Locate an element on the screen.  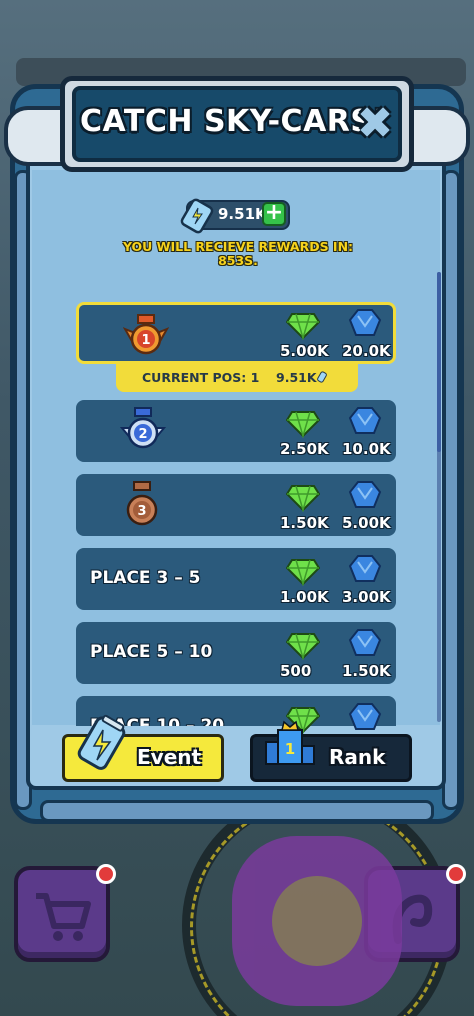
pets-notification-dot is located at coordinates (456, 874).